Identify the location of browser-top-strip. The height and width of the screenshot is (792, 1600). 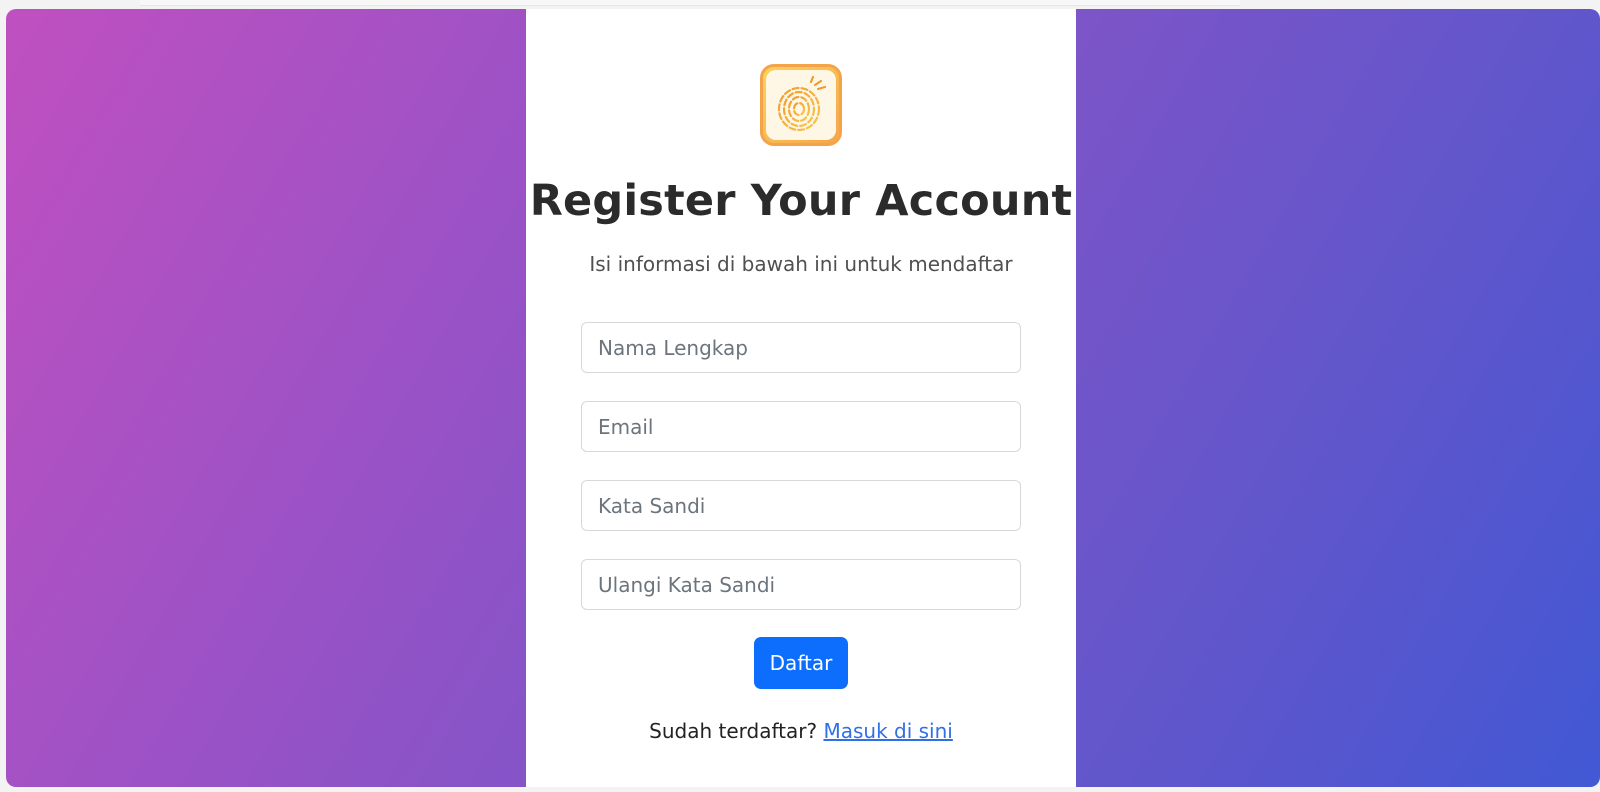
(690, 3).